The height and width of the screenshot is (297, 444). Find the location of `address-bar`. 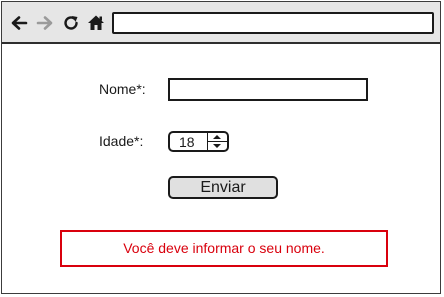

address-bar is located at coordinates (273, 23).